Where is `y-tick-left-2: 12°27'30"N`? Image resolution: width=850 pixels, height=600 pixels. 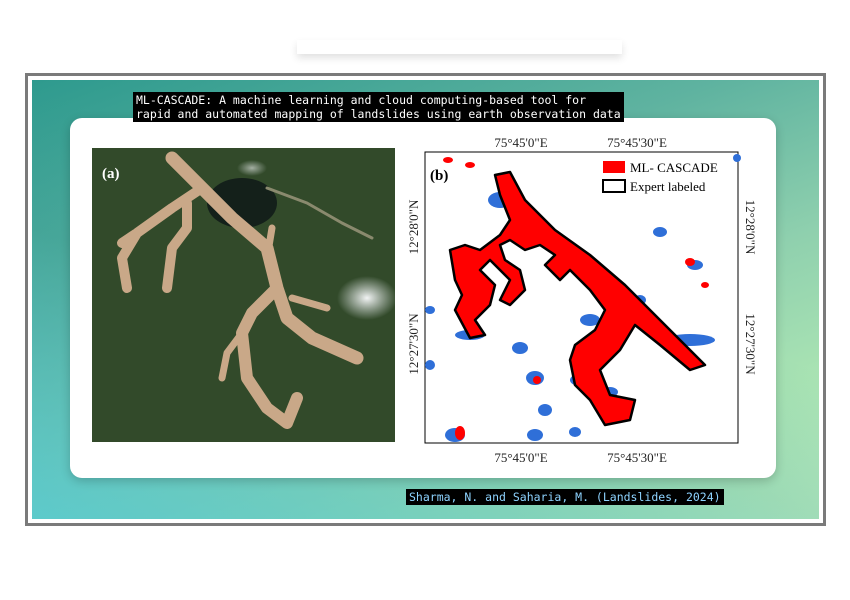 y-tick-left-2: 12°27'30"N is located at coordinates (413, 344).